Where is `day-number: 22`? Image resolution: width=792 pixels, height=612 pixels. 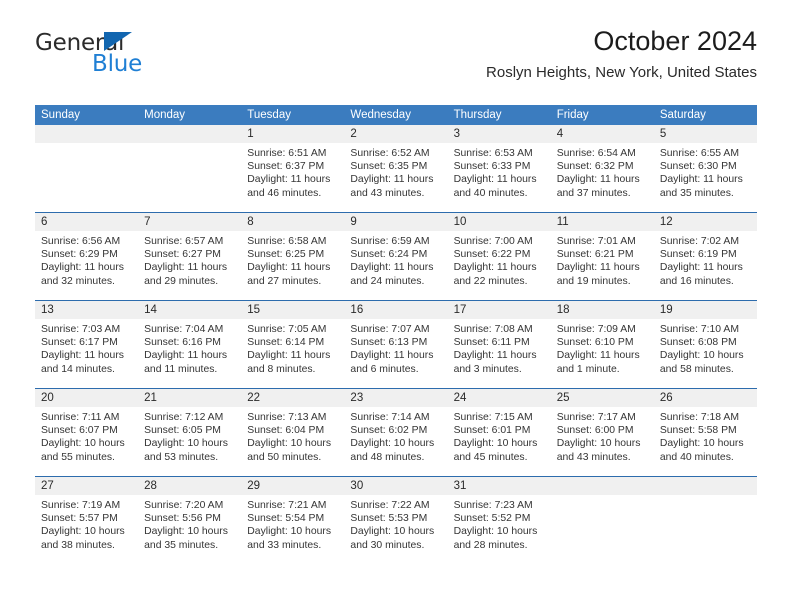 day-number: 22 is located at coordinates (292, 398).